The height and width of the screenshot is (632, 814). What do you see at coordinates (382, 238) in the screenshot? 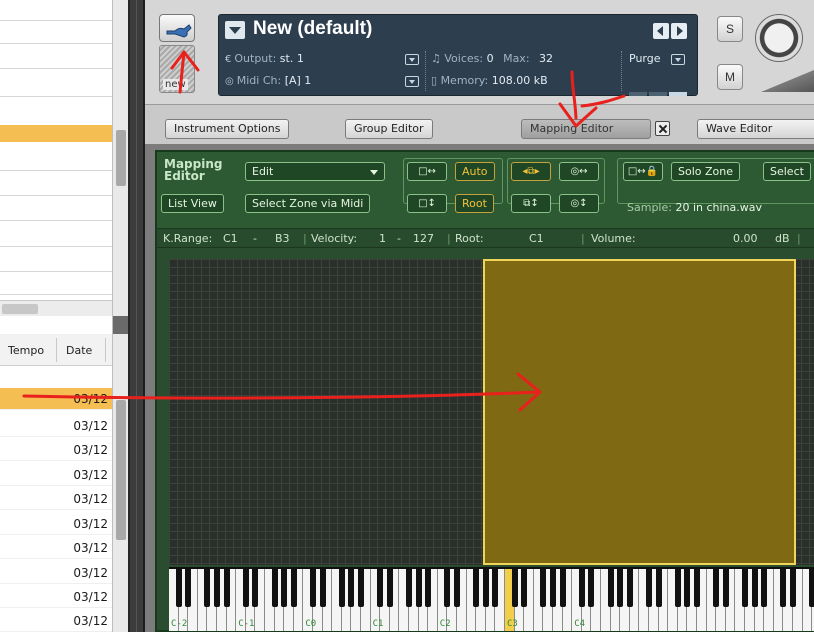
I see `velocity-low: 1` at bounding box center [382, 238].